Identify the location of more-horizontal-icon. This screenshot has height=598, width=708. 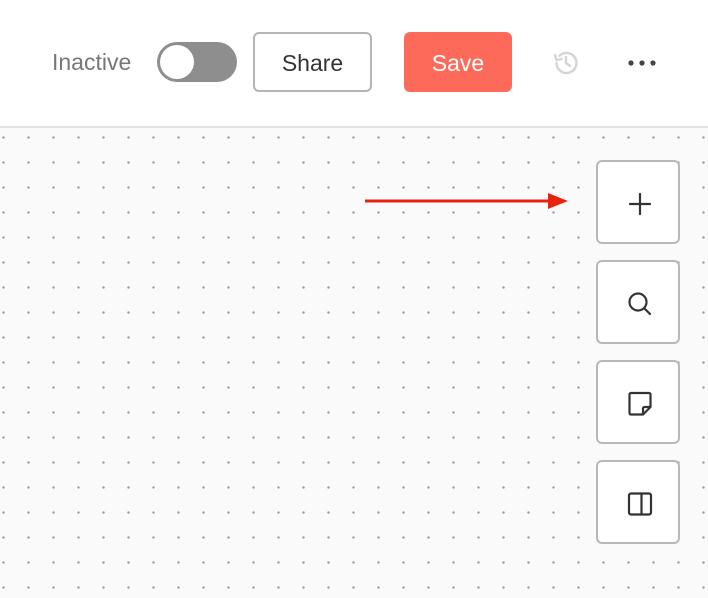
(642, 63).